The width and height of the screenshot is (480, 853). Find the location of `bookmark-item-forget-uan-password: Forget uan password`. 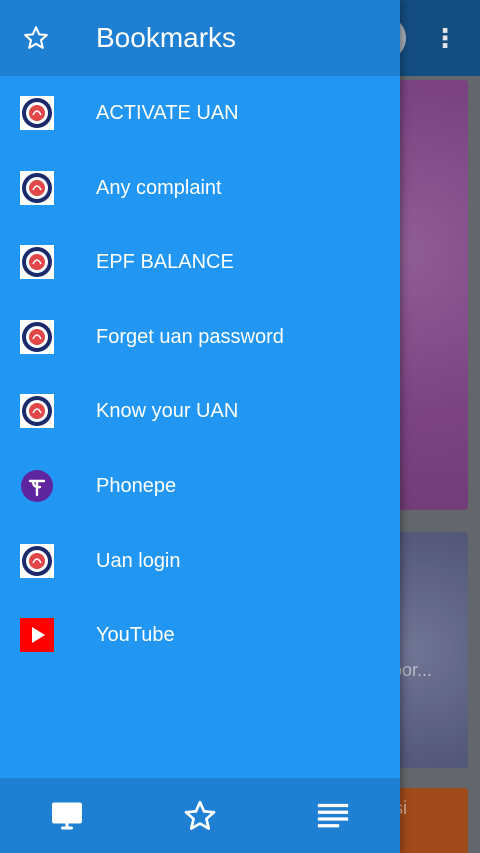

bookmark-item-forget-uan-password: Forget uan password is located at coordinates (200, 337).